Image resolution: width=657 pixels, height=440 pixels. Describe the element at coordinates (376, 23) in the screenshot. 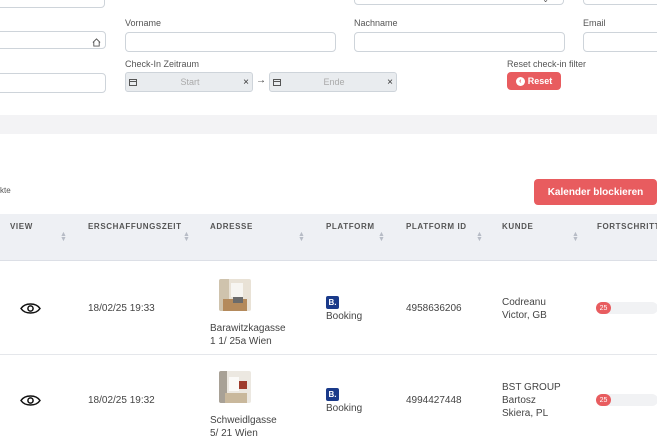

I see `nachname-label: Nachname` at that location.